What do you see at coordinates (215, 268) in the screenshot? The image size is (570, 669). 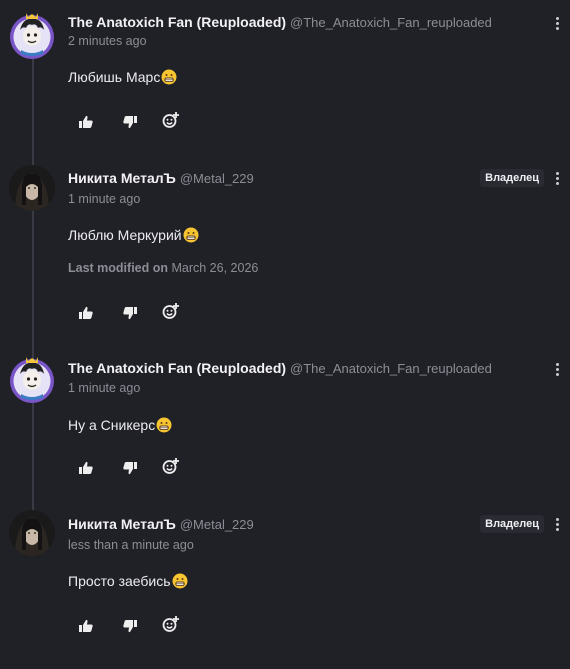 I see `last-modified-date: March 26, 2026` at bounding box center [215, 268].